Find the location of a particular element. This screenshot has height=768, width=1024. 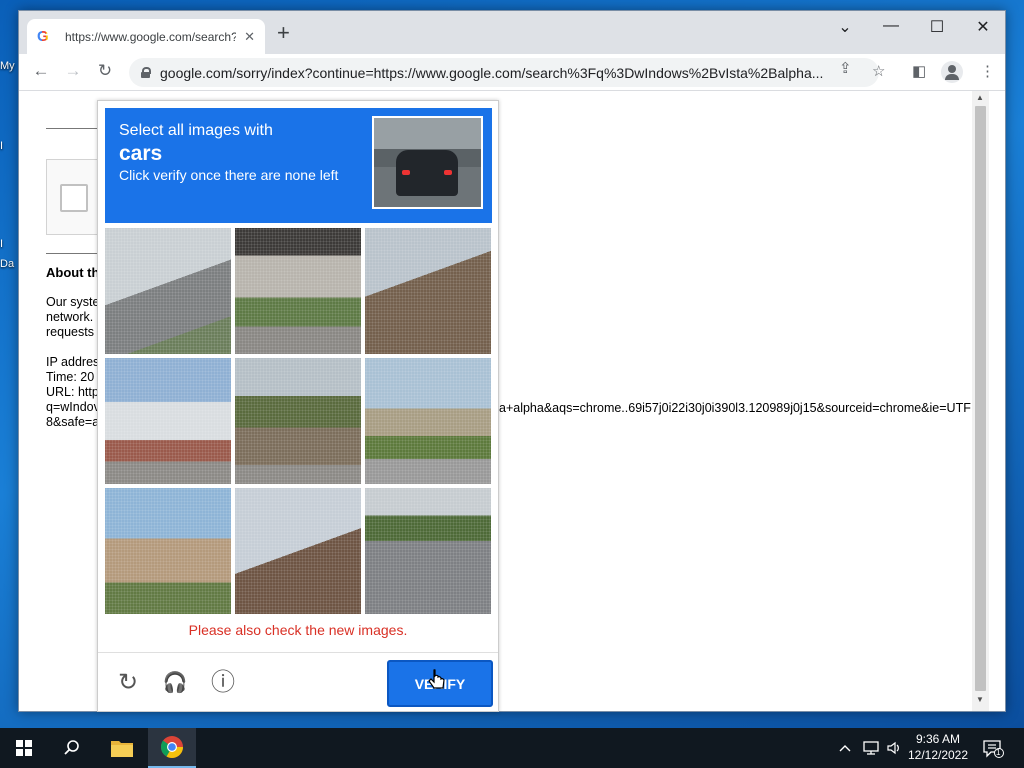

bookmark-star-icon: ☆ is located at coordinates (878, 71).